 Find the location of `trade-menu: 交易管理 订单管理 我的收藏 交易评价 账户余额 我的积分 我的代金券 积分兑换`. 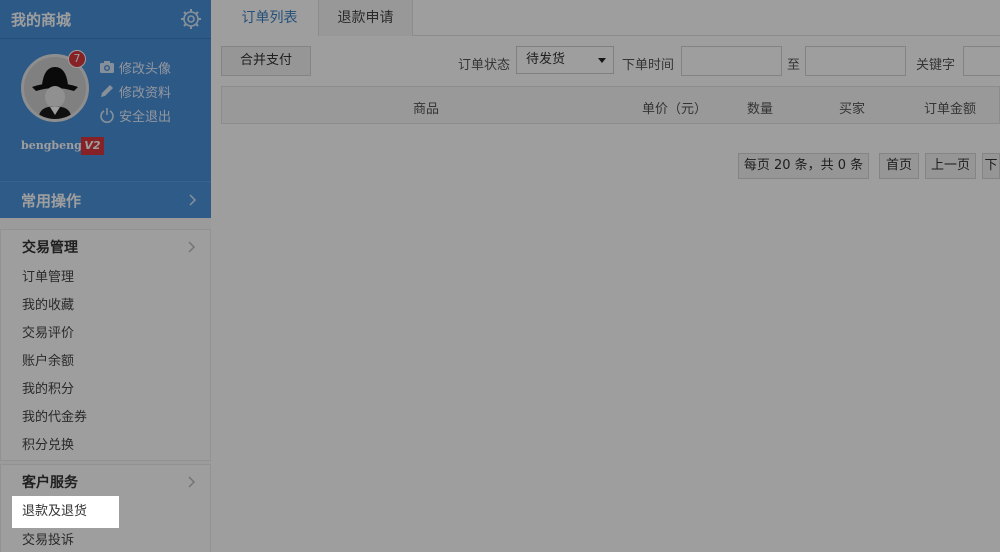

trade-menu: 交易管理 订单管理 我的收藏 交易评价 账户余额 我的积分 我的代金券 积分兑换 is located at coordinates (105, 345).